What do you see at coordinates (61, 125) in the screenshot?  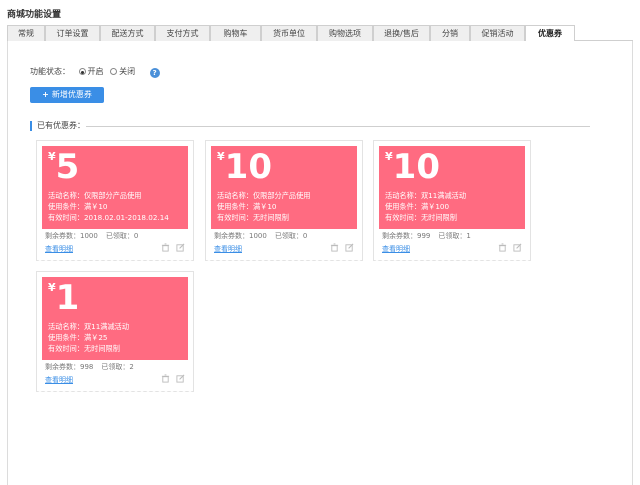 I see `section-title: 已有优惠券：` at bounding box center [61, 125].